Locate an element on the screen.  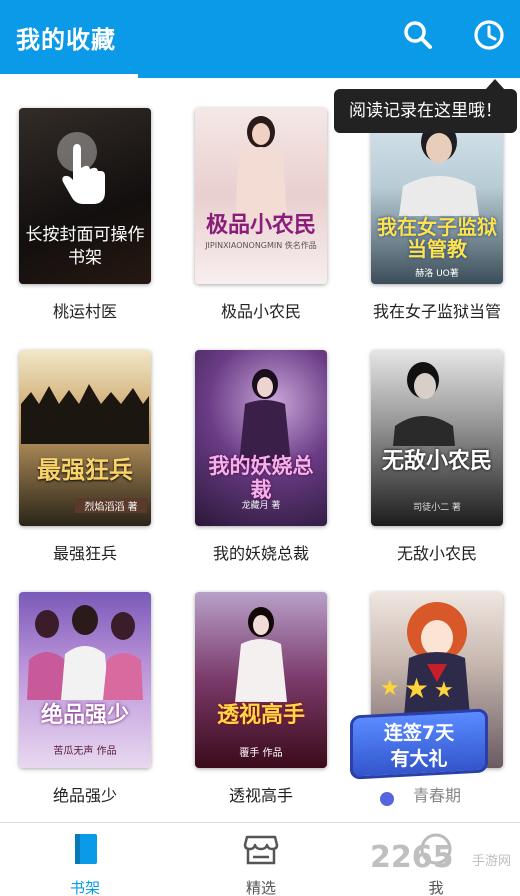
cover-subtitle: 烈焰滔滔 著 is located at coordinates (111, 505).